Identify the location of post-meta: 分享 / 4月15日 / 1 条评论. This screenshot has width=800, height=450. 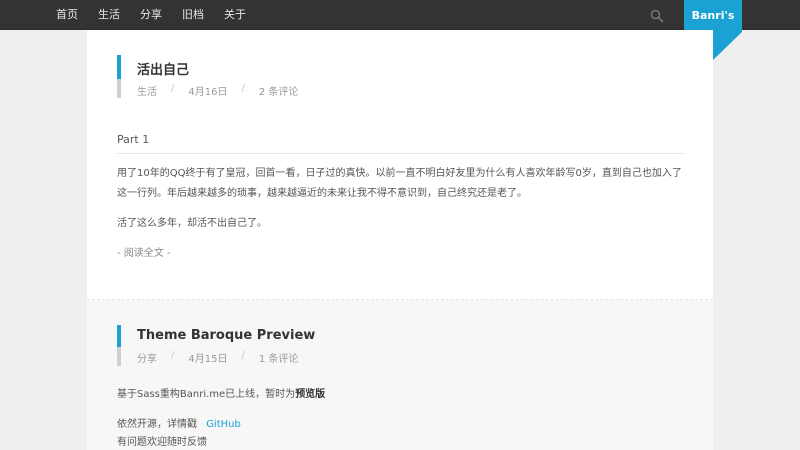
(217, 357).